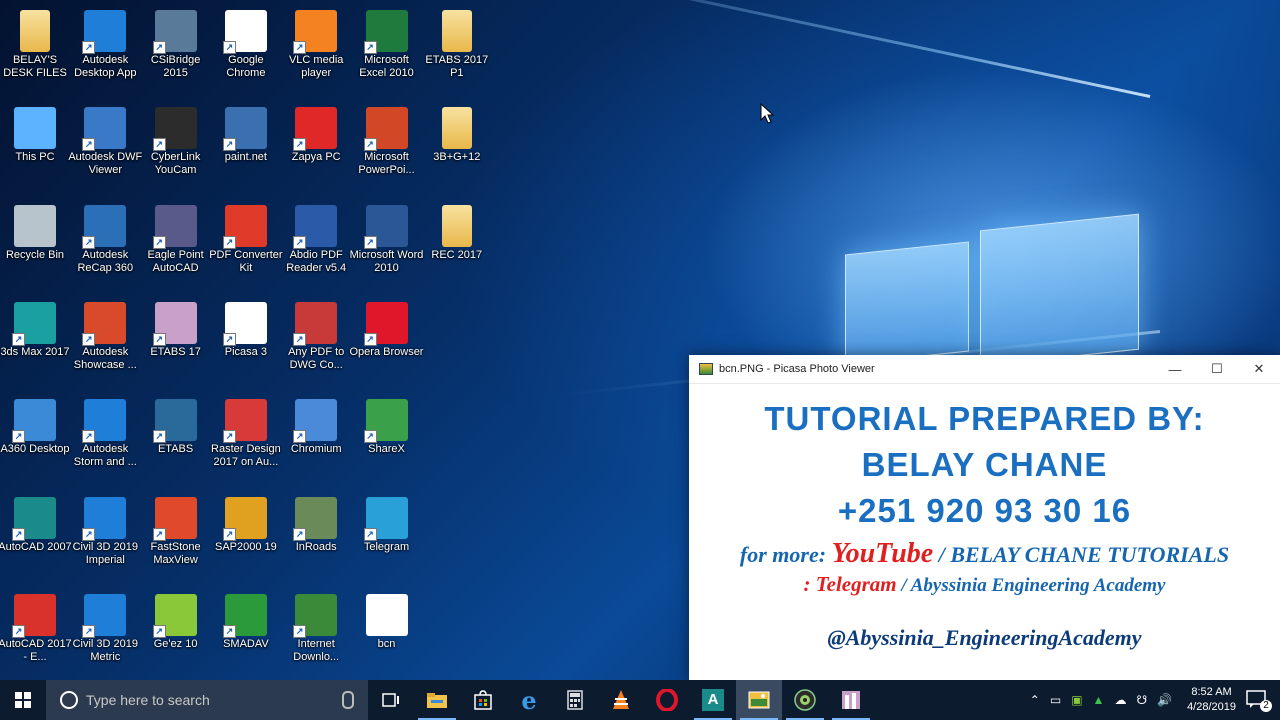 Image resolution: width=1280 pixels, height=720 pixels. I want to click on desktop-shortcut: ↗ ShareX, so click(387, 439).